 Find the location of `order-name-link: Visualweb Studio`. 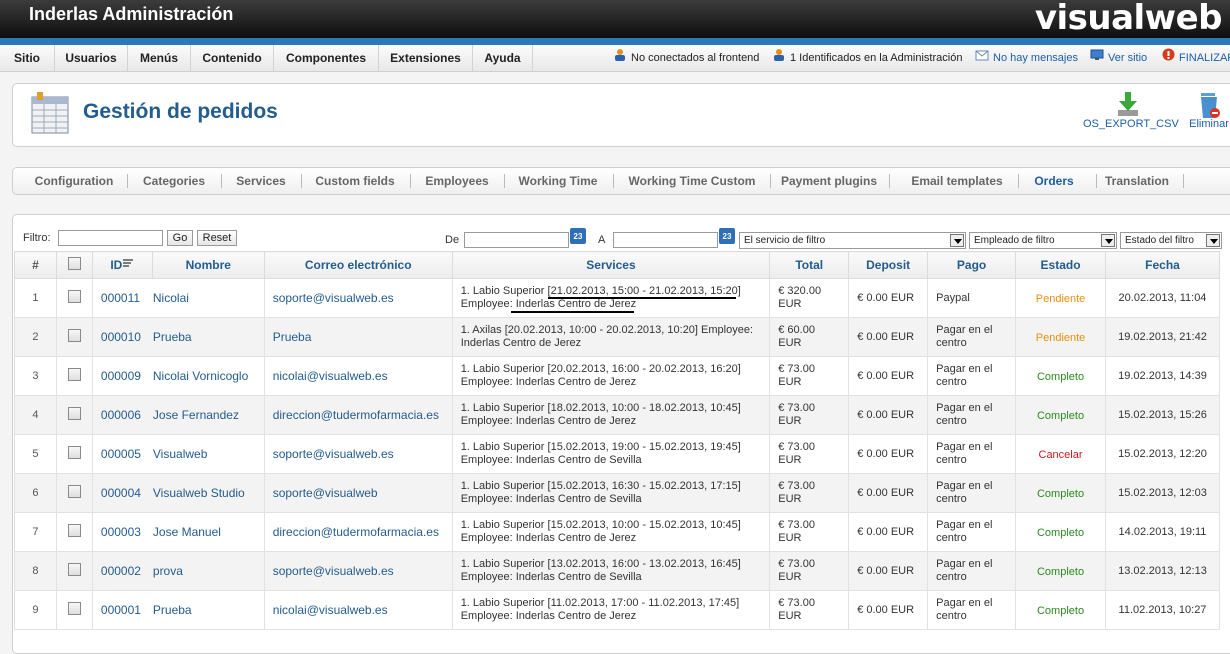

order-name-link: Visualweb Studio is located at coordinates (199, 493).